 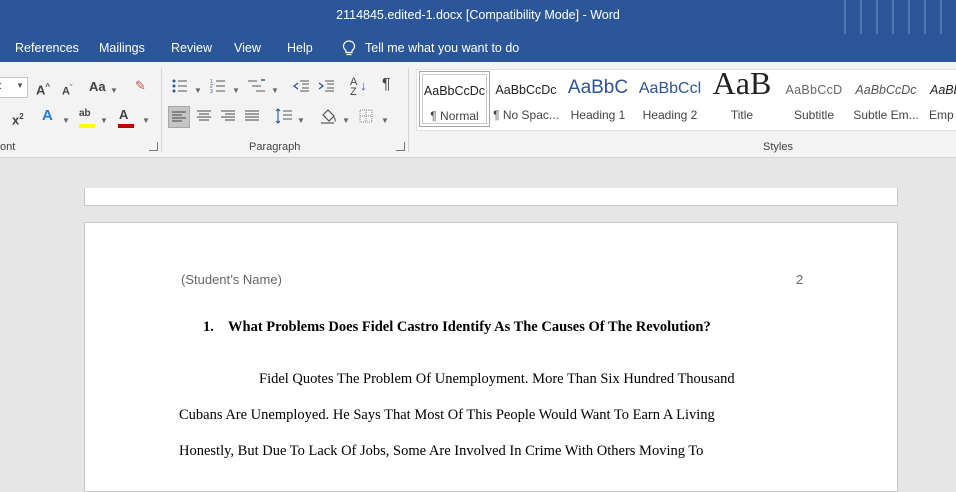 What do you see at coordinates (14, 87) in the screenshot?
I see `font-size-dropdown: : ▼` at bounding box center [14, 87].